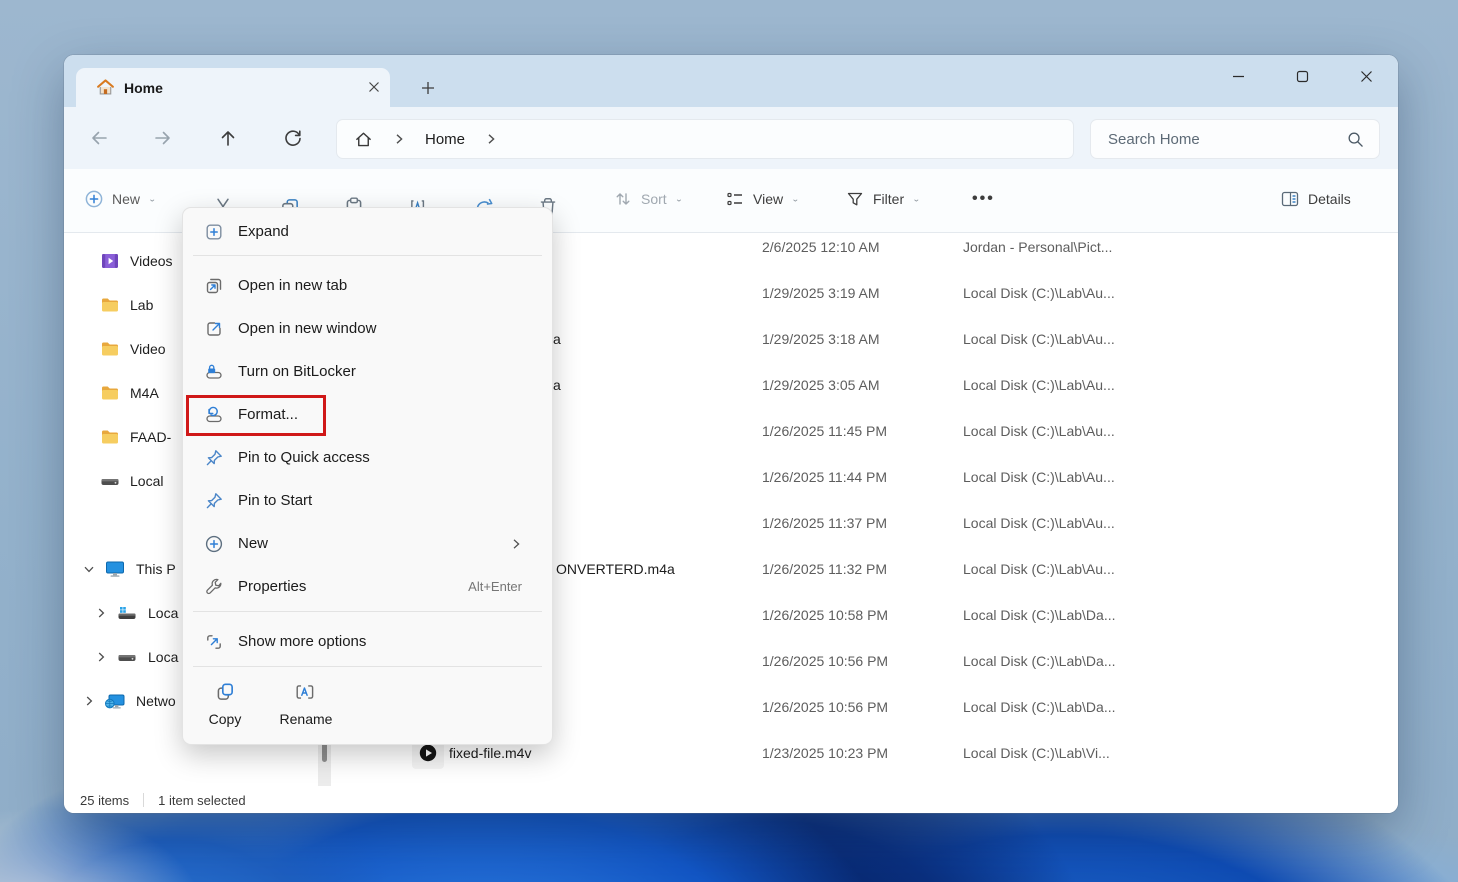 The height and width of the screenshot is (882, 1458). What do you see at coordinates (367, 586) in the screenshot?
I see `menu-item-properties: Properties Alt+Enter` at bounding box center [367, 586].